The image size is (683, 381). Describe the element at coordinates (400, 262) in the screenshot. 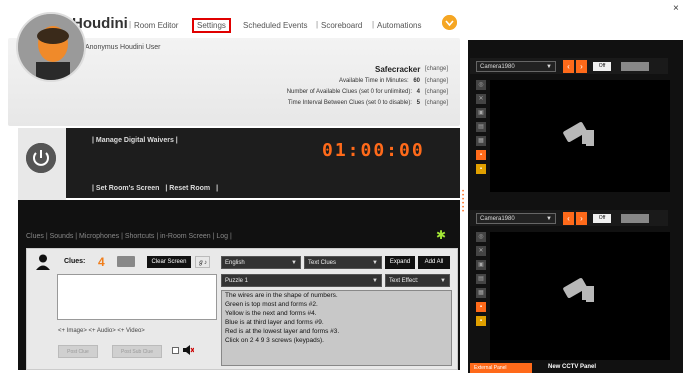

I see `expand-button: Expand` at that location.